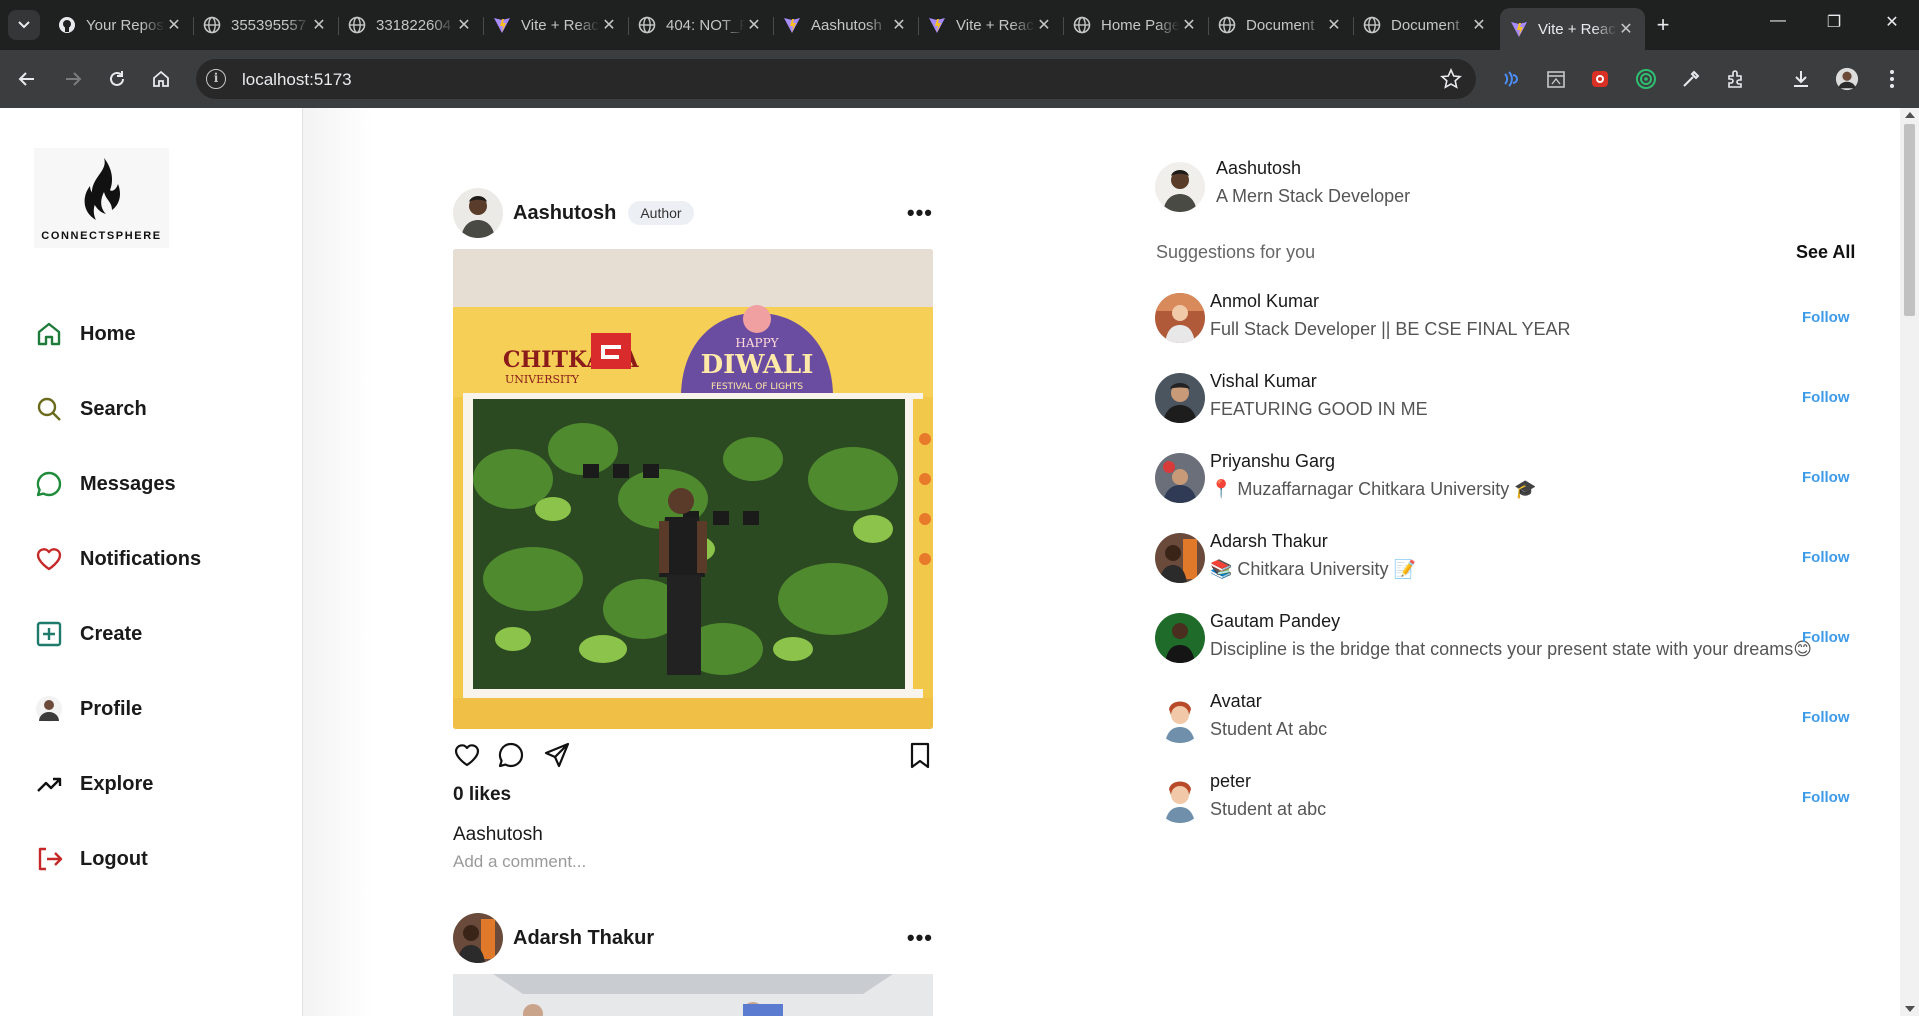 The width and height of the screenshot is (1919, 1016). I want to click on scroll-up-arrow-icon, so click(1910, 115).